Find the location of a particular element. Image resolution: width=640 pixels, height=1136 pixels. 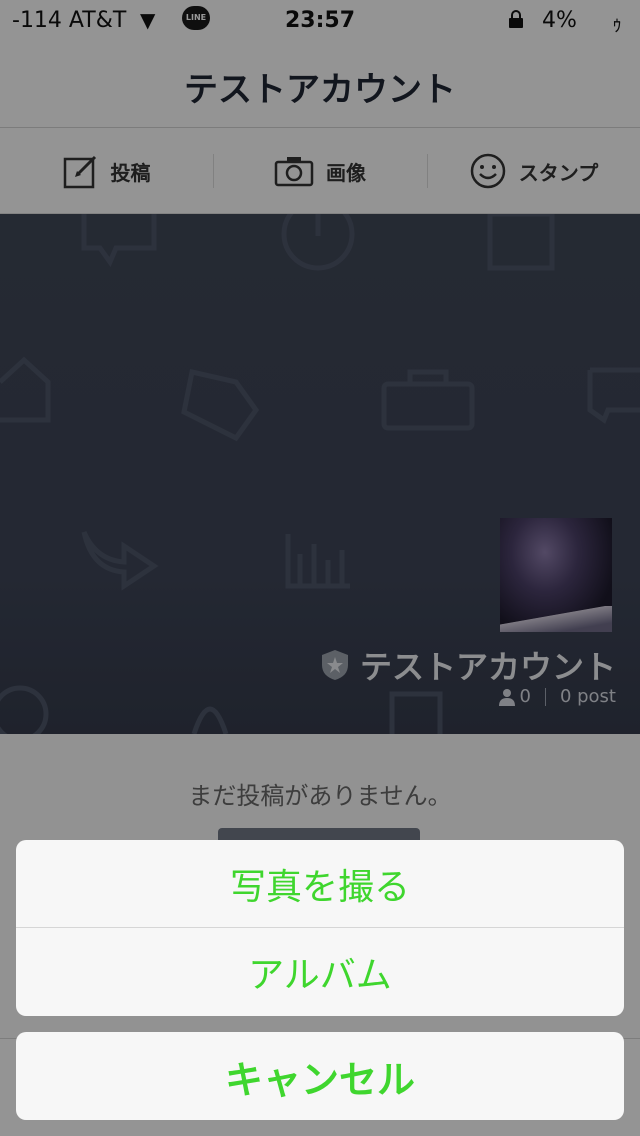

album-option: アルバム is located at coordinates (320, 972).